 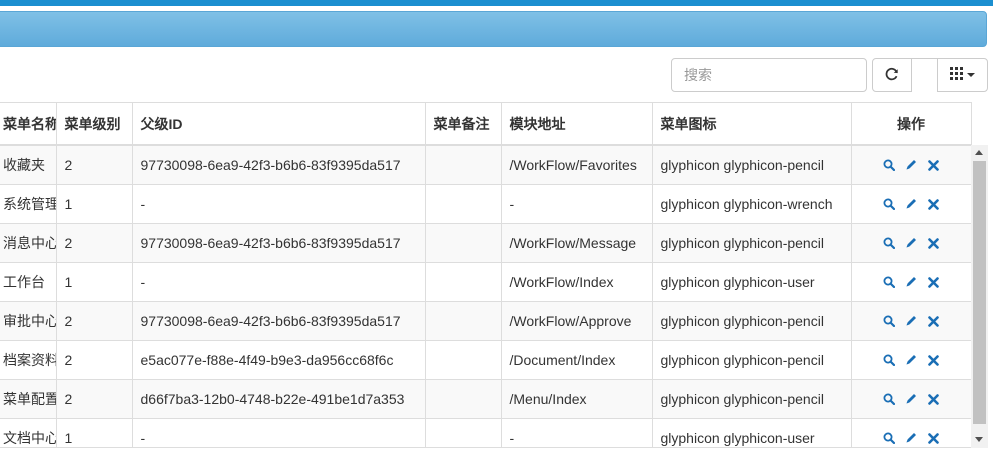 What do you see at coordinates (279, 360) in the screenshot?
I see `cell-parent-id: e5ac077e-f88e-4f49-b9e3-da956cc68f6c` at bounding box center [279, 360].